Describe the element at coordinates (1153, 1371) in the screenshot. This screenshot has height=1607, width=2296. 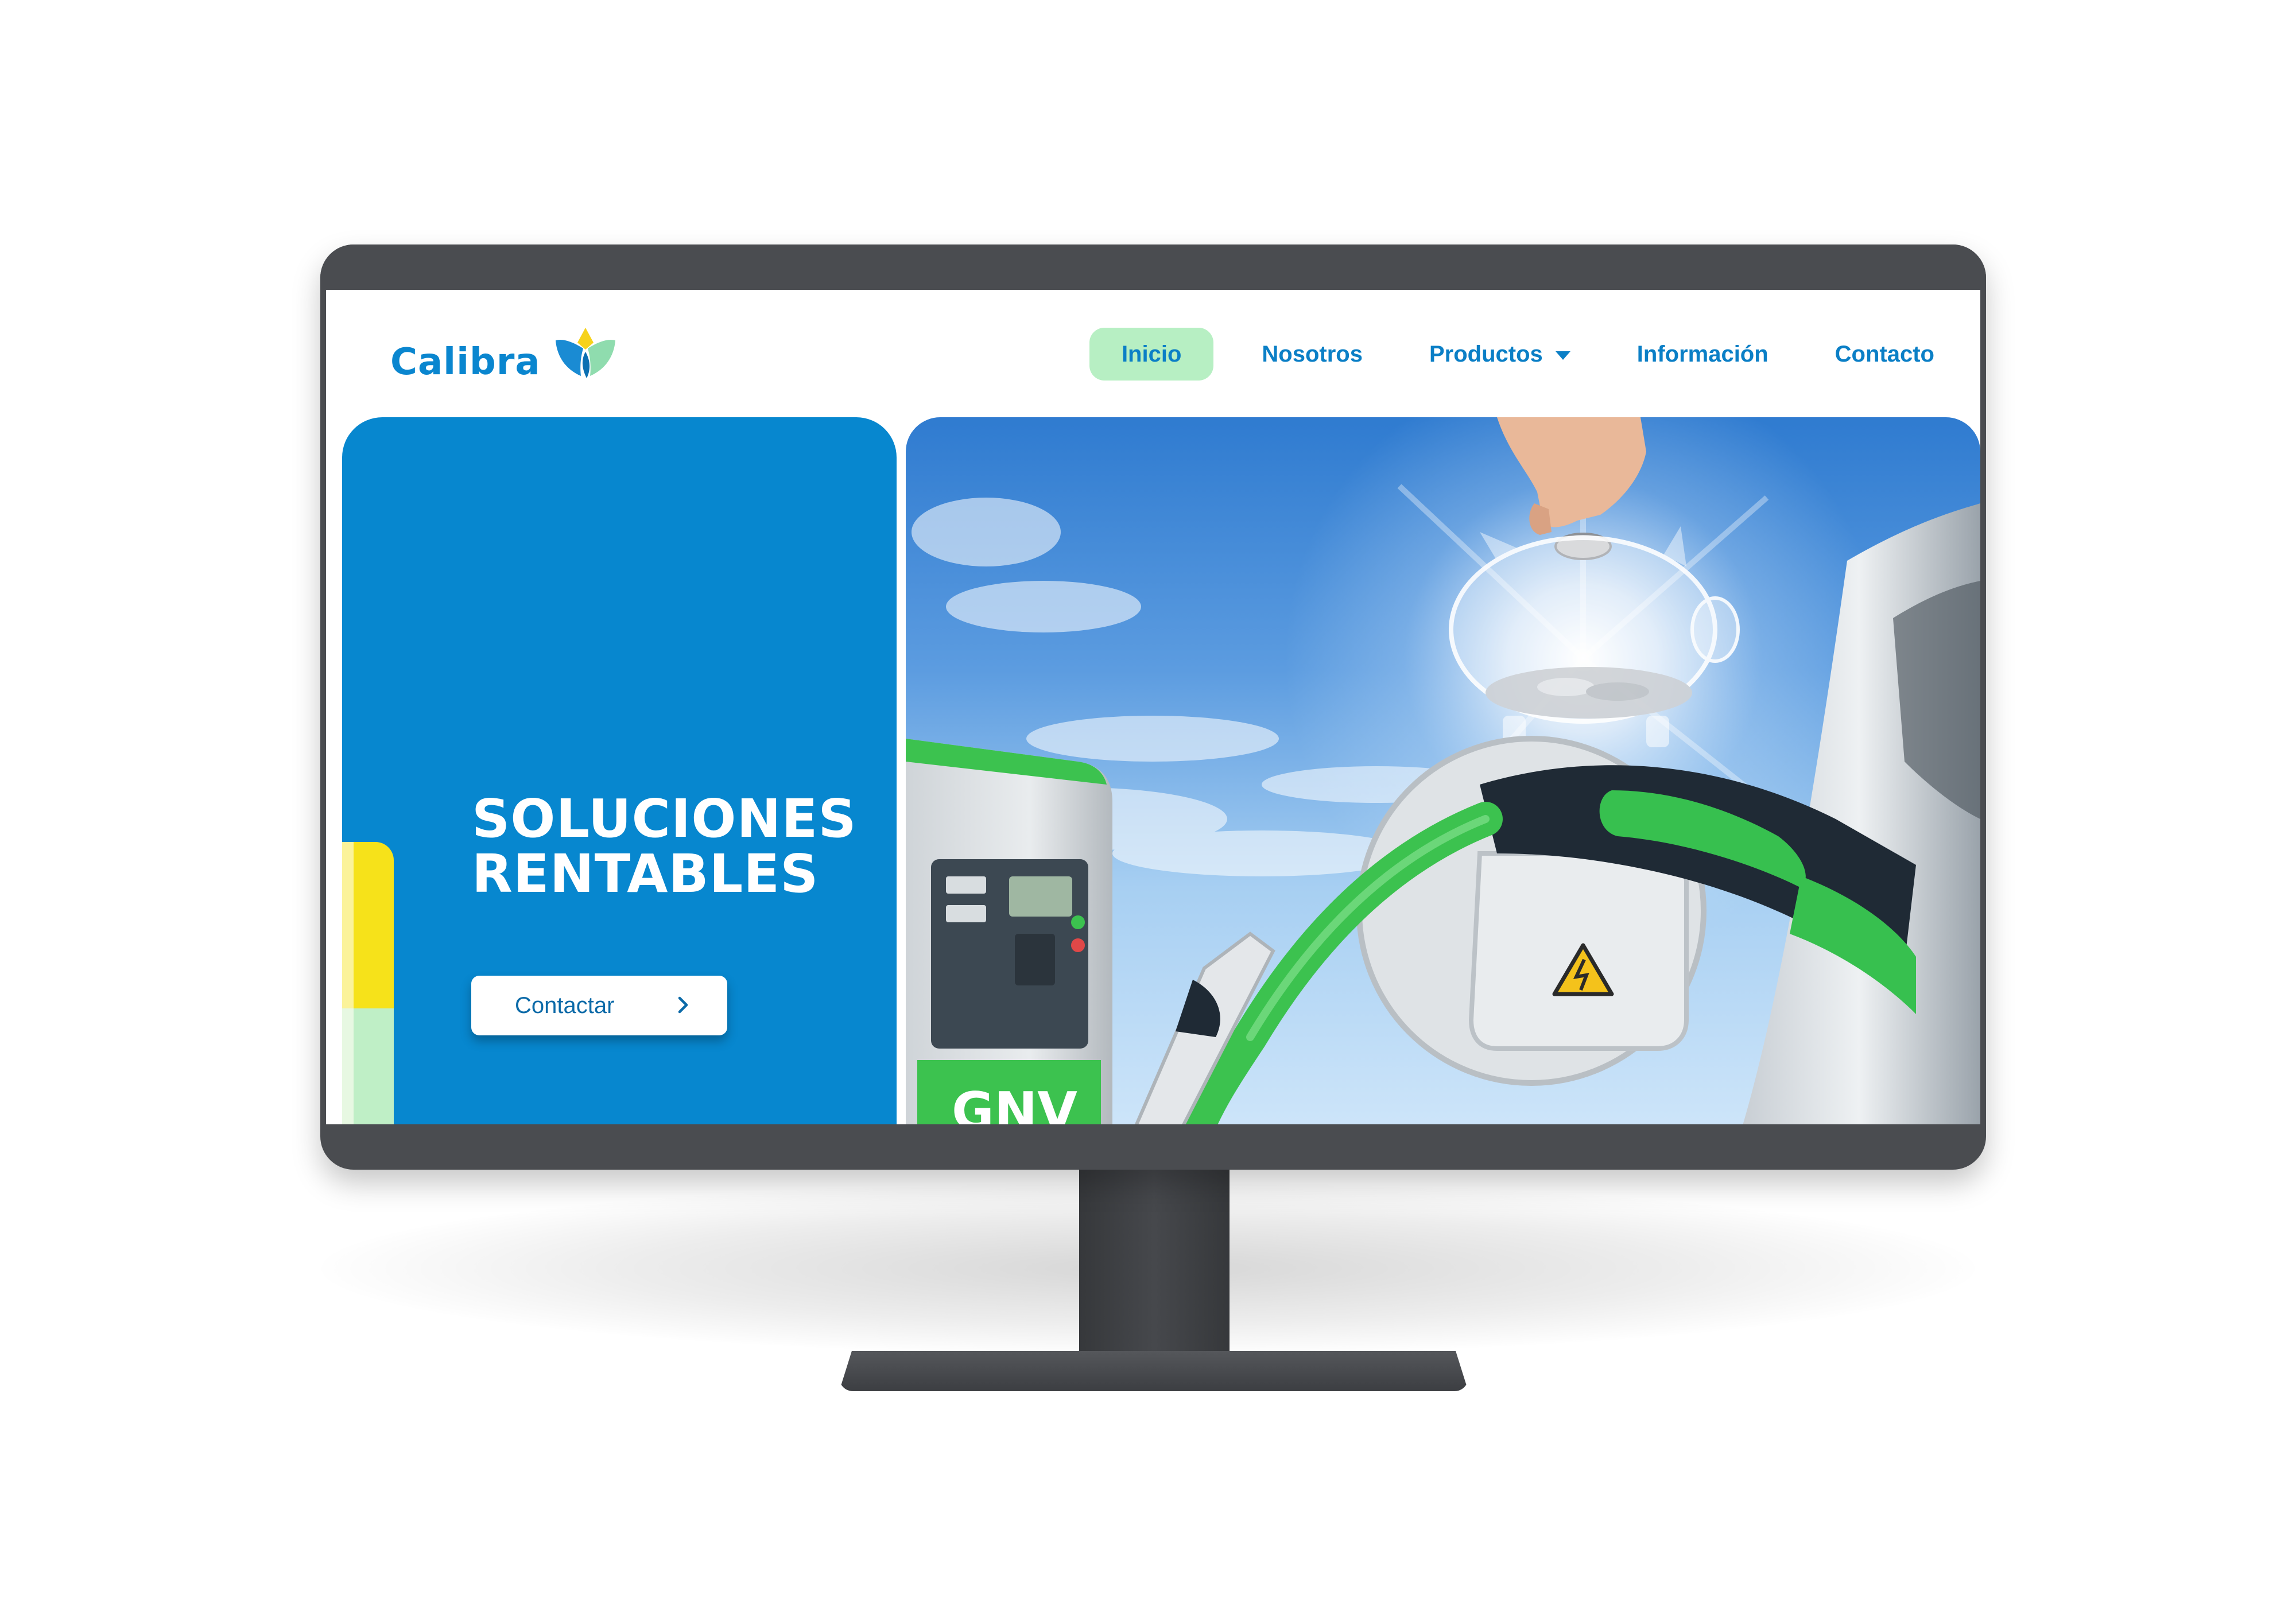
I see `monitor-stand-base` at that location.